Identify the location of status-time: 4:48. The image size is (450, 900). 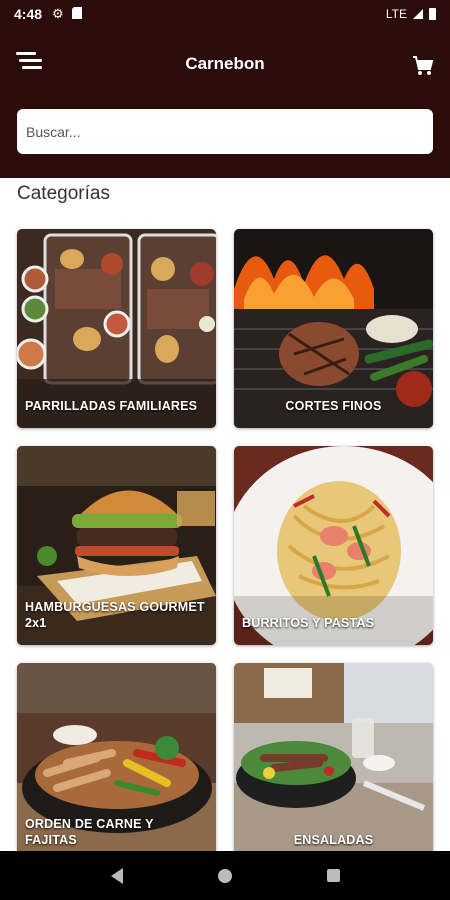
(28, 14).